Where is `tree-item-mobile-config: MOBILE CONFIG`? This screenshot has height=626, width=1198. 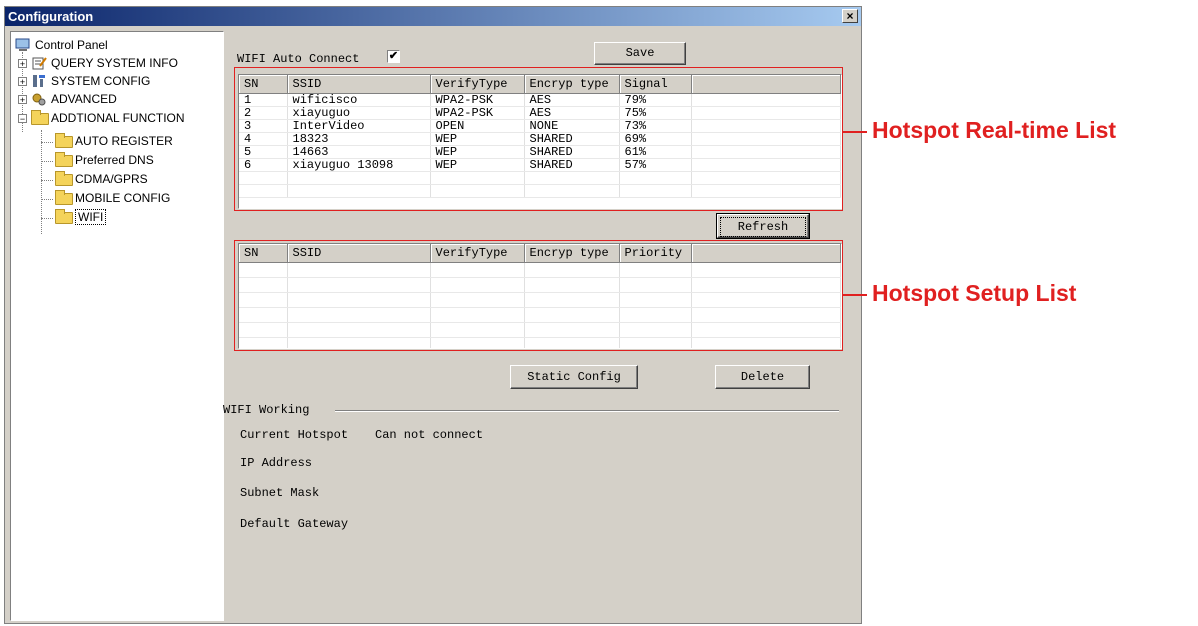 tree-item-mobile-config: MOBILE CONFIG is located at coordinates (112, 198).